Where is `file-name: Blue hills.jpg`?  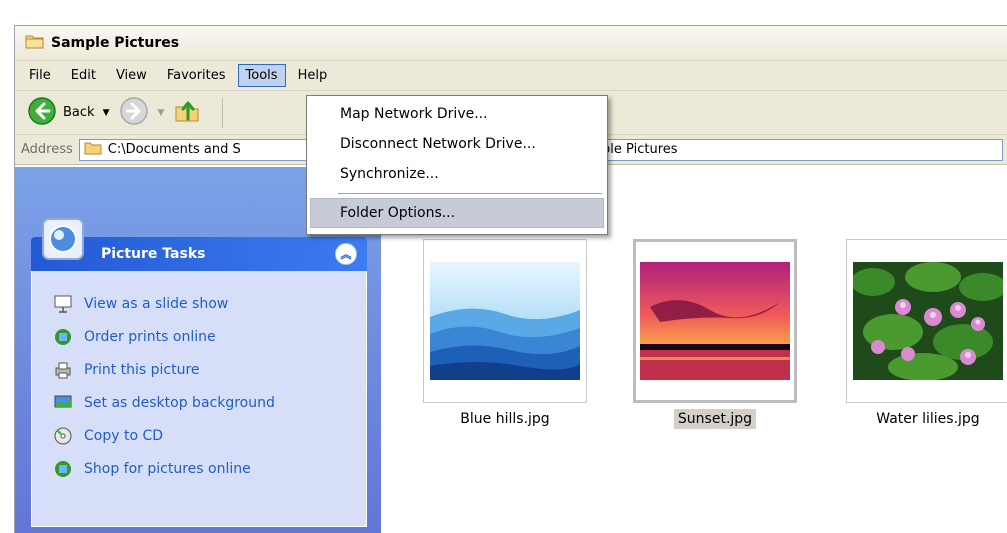 file-name: Blue hills.jpg is located at coordinates (505, 419).